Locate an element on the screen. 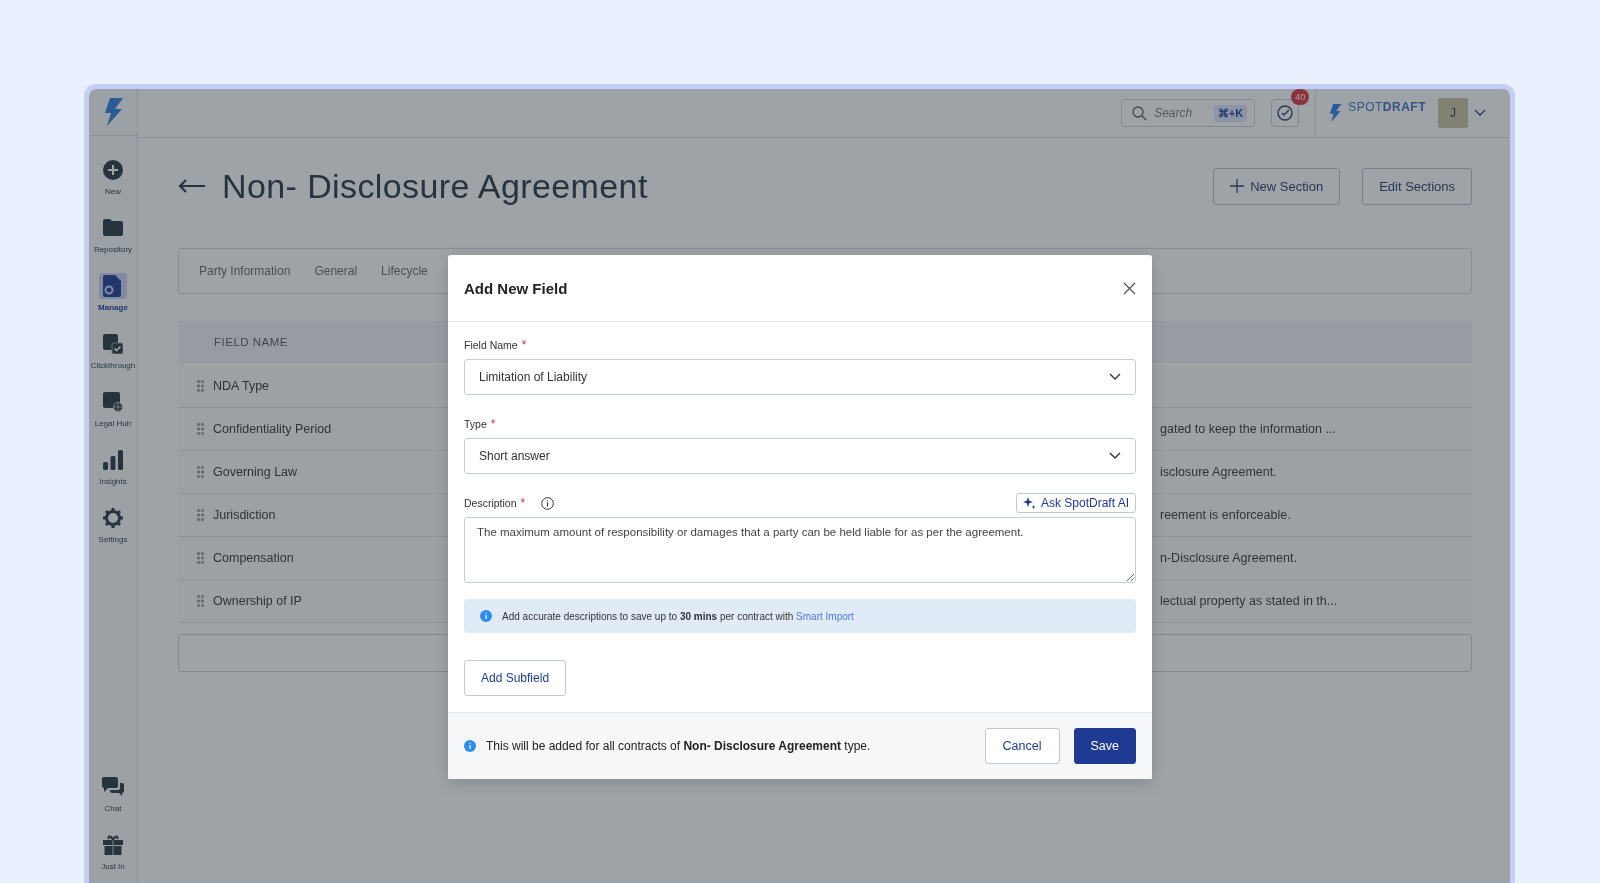 This screenshot has height=883, width=1600. plus-icon is located at coordinates (1237, 186).